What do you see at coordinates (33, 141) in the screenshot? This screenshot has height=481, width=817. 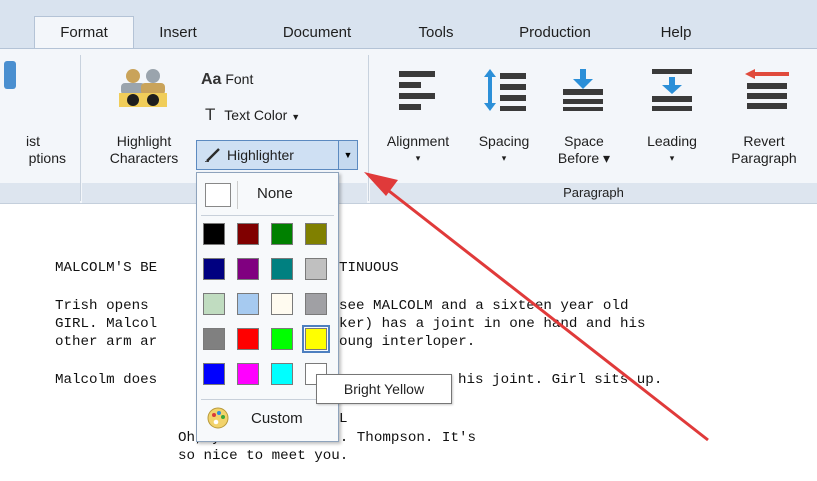 I see `partial-left-label-1: ist` at bounding box center [33, 141].